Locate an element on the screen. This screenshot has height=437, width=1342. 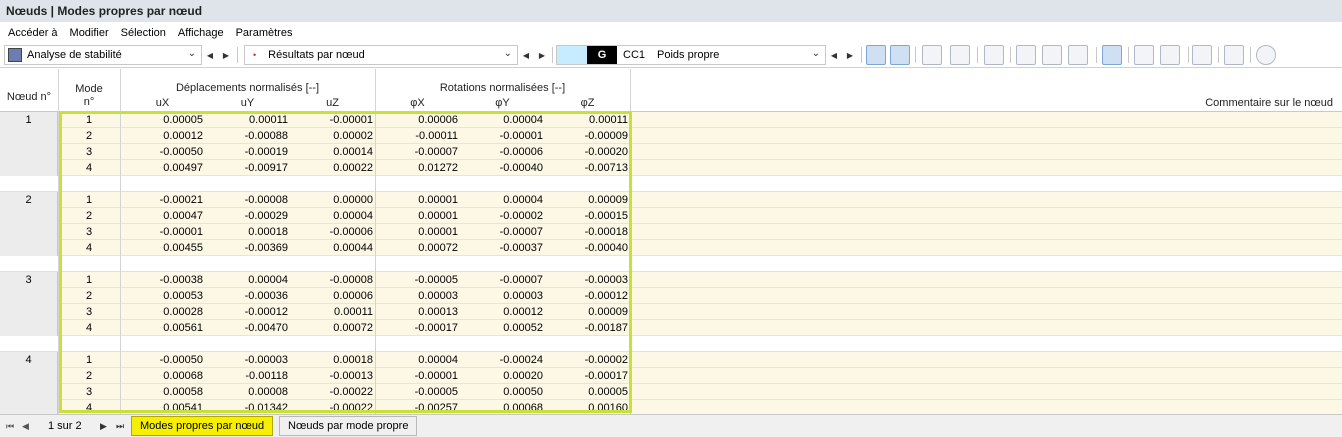
value-cell: 0.00014 is located at coordinates (333, 152).